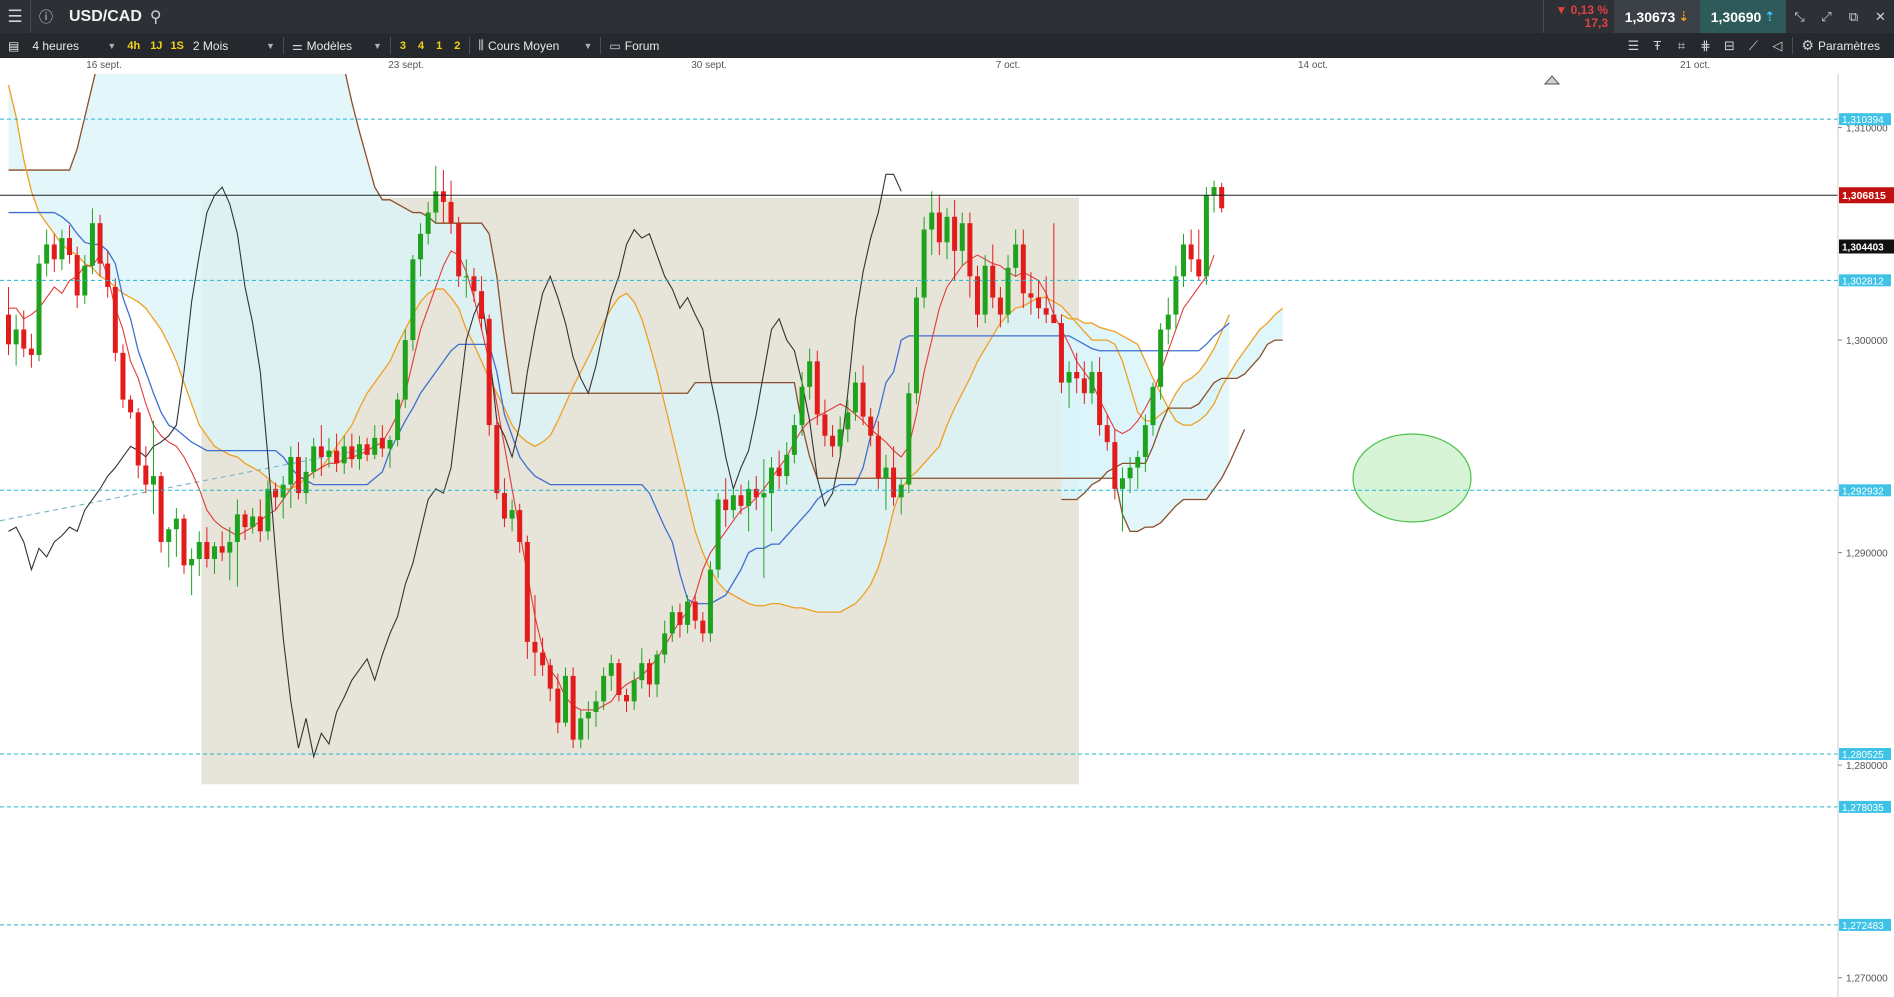 This screenshot has height=997, width=1894. I want to click on price-tick-label: 1,300000, so click(1867, 341).